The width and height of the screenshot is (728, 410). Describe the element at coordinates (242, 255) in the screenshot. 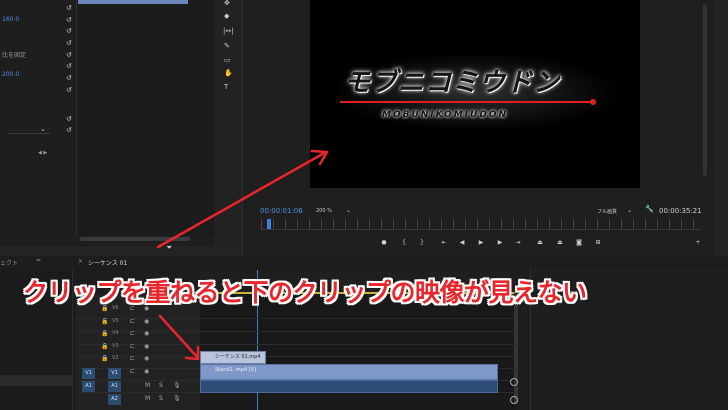

I see `annotation-arrows` at that location.